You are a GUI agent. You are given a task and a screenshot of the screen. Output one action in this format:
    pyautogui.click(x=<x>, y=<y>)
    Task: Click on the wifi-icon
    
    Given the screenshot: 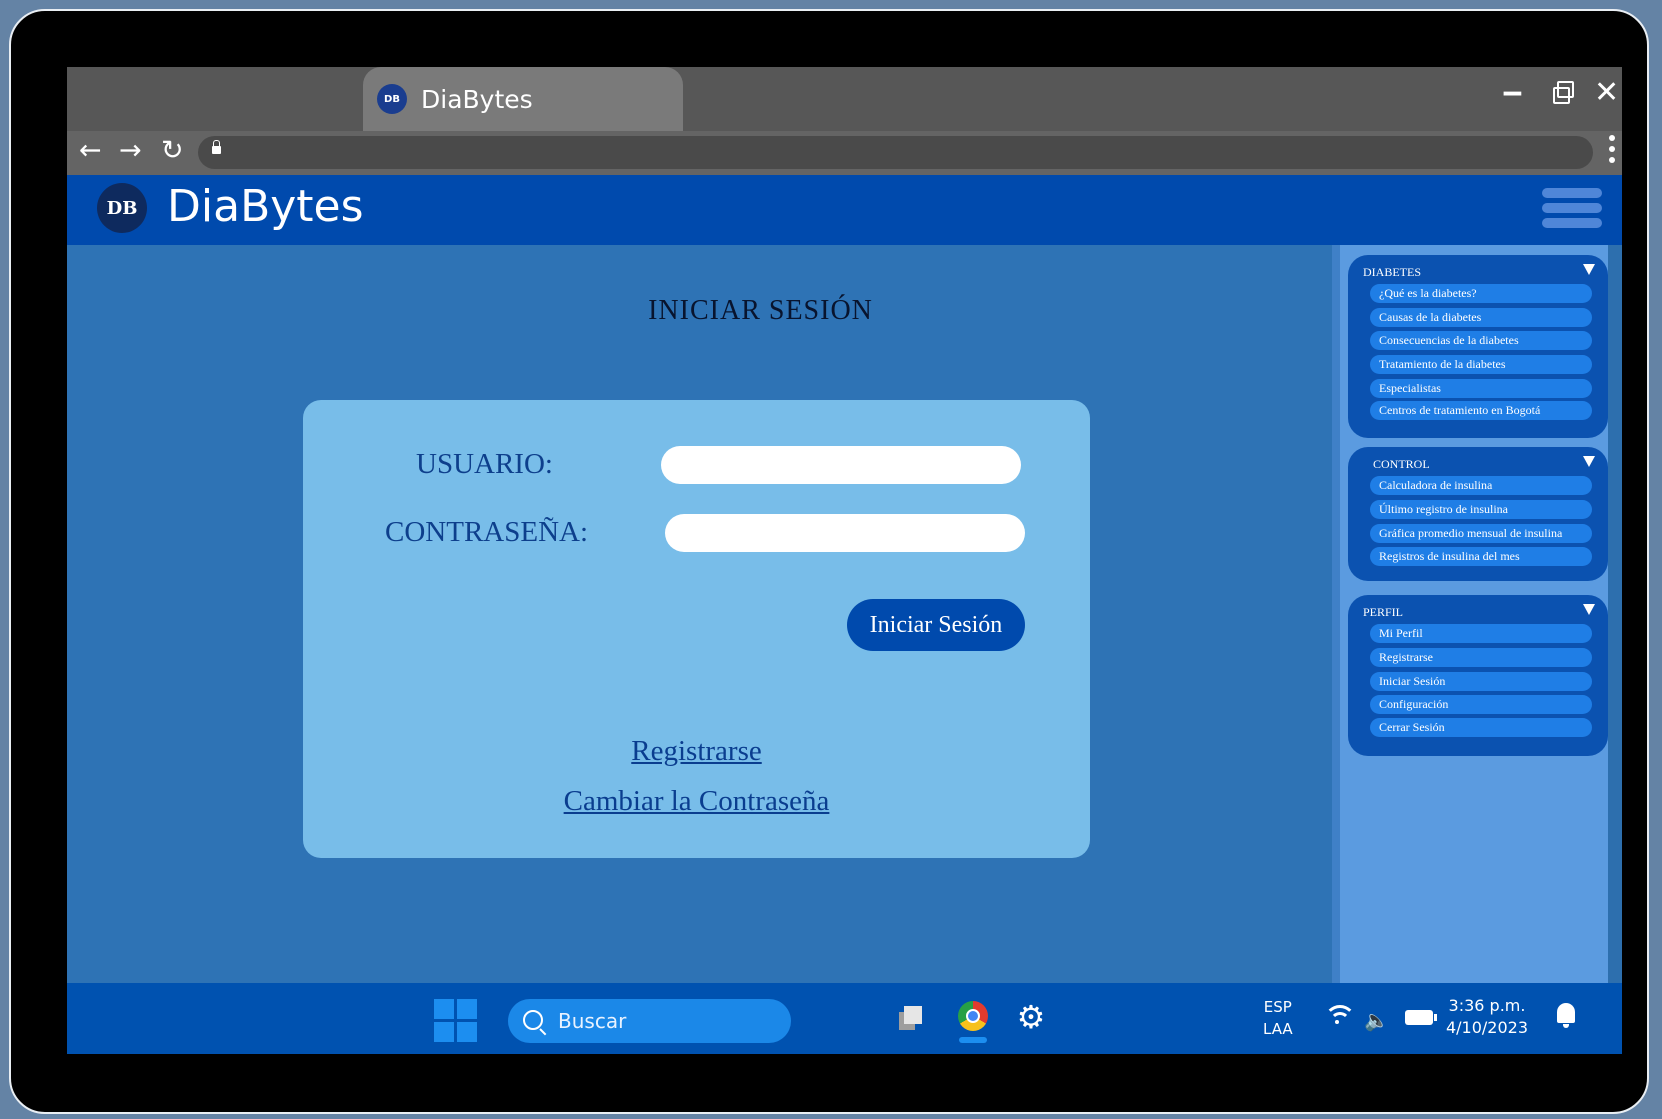 What is the action you would take?
    pyautogui.click(x=1340, y=1019)
    